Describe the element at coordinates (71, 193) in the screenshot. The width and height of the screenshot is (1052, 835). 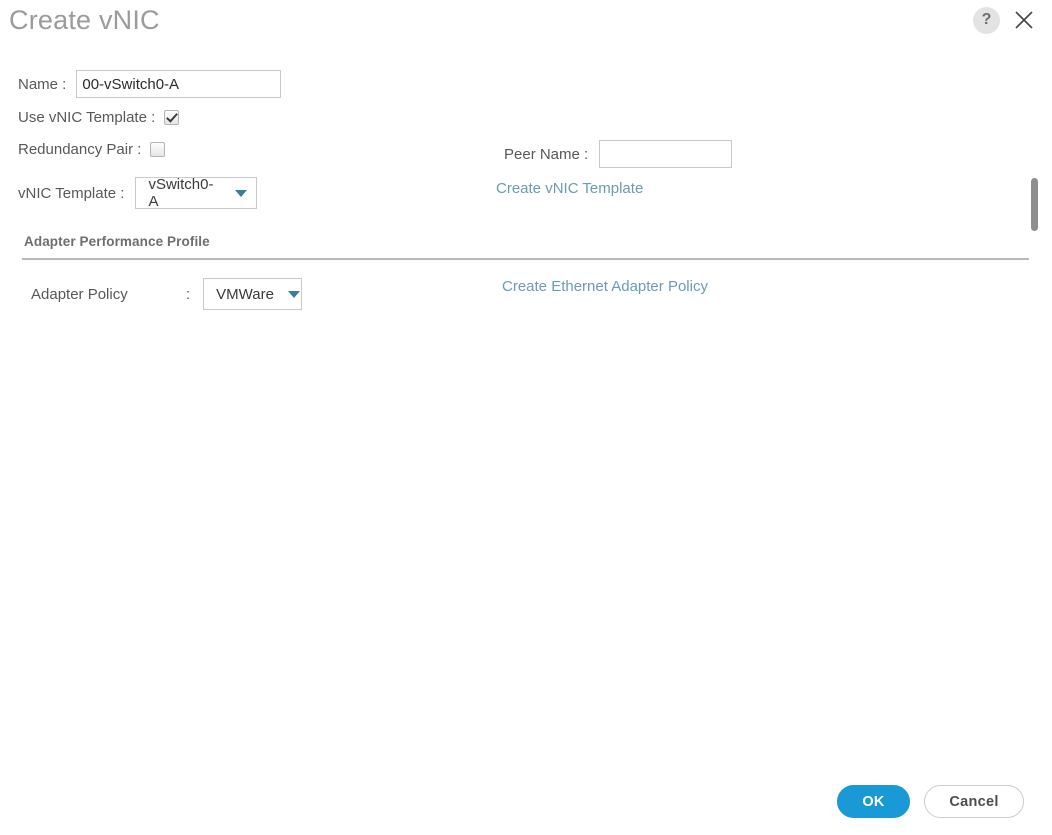
I see `vnic-template-label: vNIC Template :` at that location.